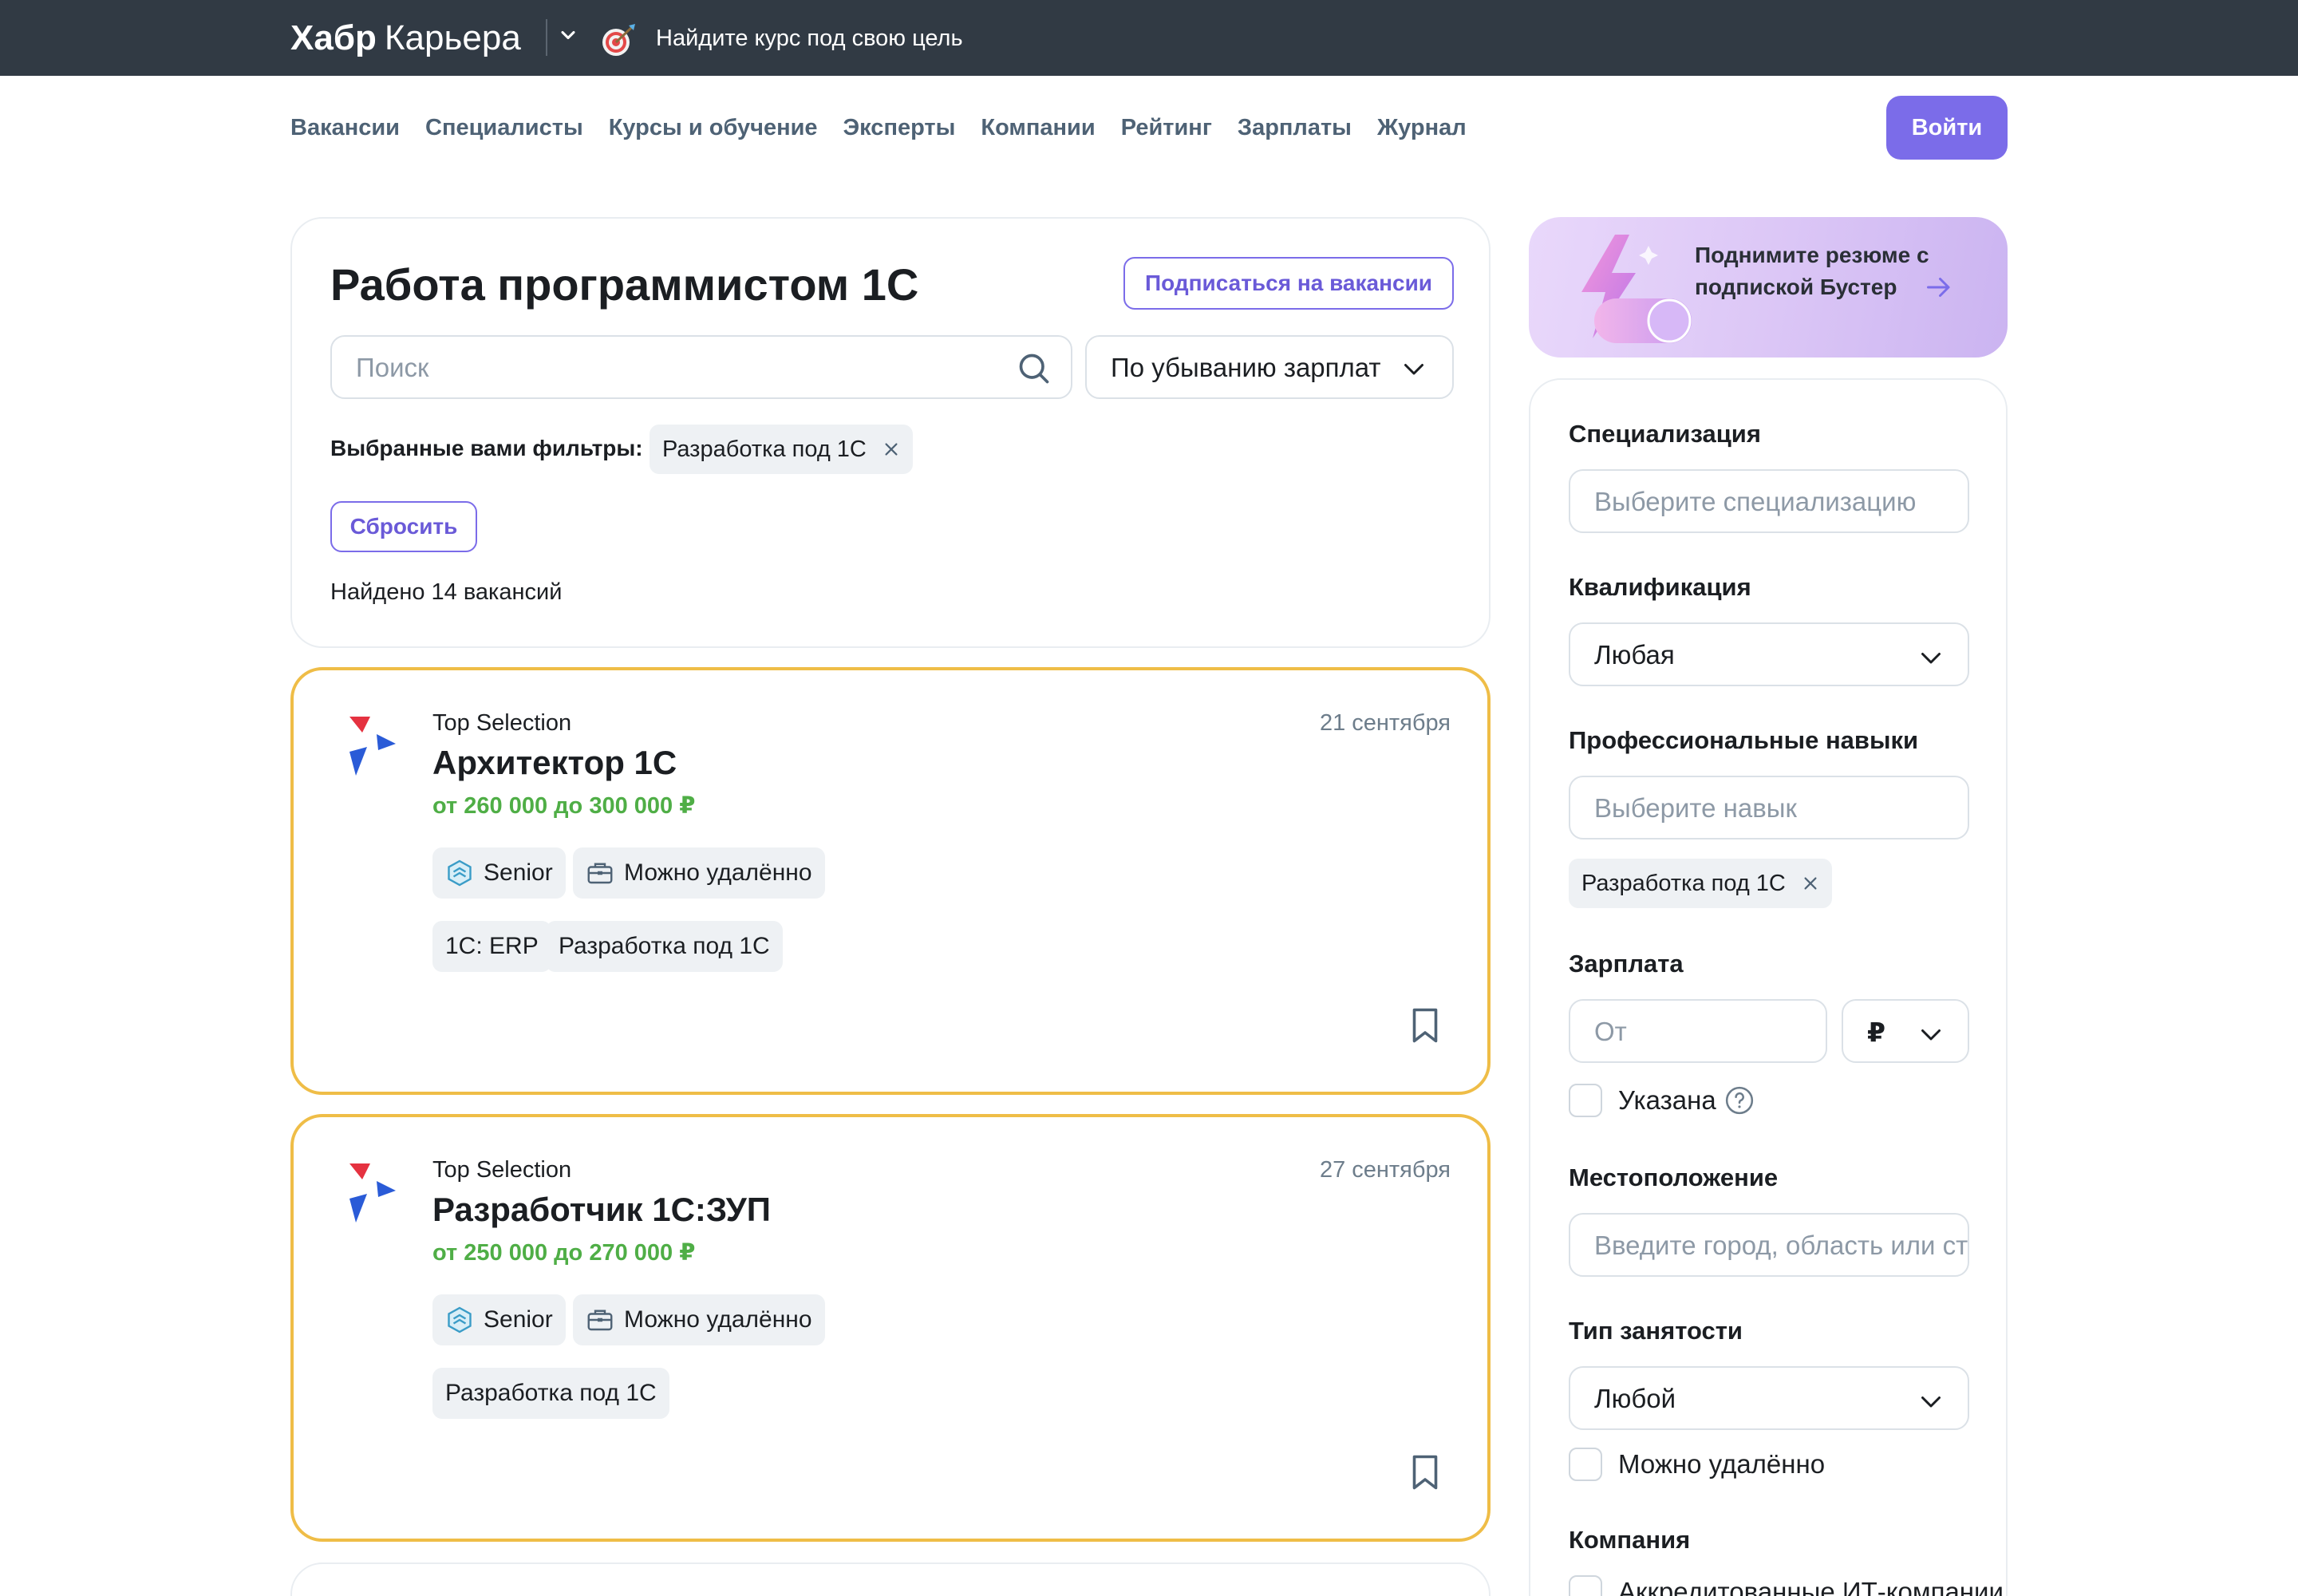  I want to click on specialization-placeholder: Выберите специализацию, so click(1756, 501).